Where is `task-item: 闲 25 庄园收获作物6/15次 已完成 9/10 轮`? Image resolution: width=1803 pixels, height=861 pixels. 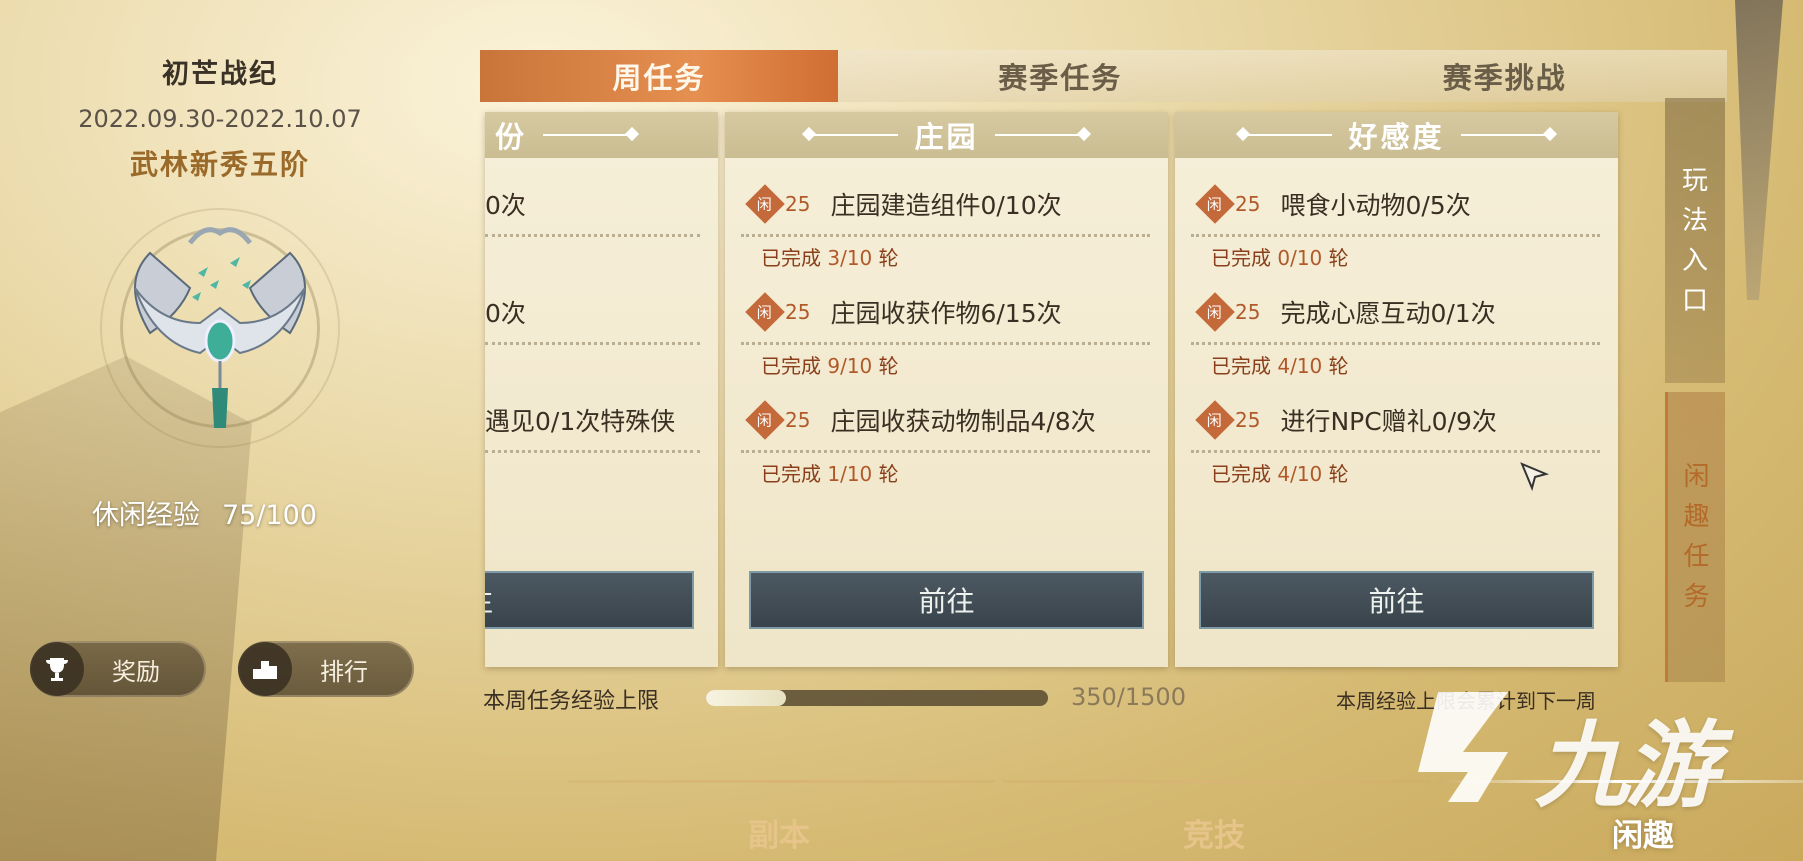
task-item: 闲 25 庄园收获作物6/15次 已完成 9/10 轮 is located at coordinates (946, 322).